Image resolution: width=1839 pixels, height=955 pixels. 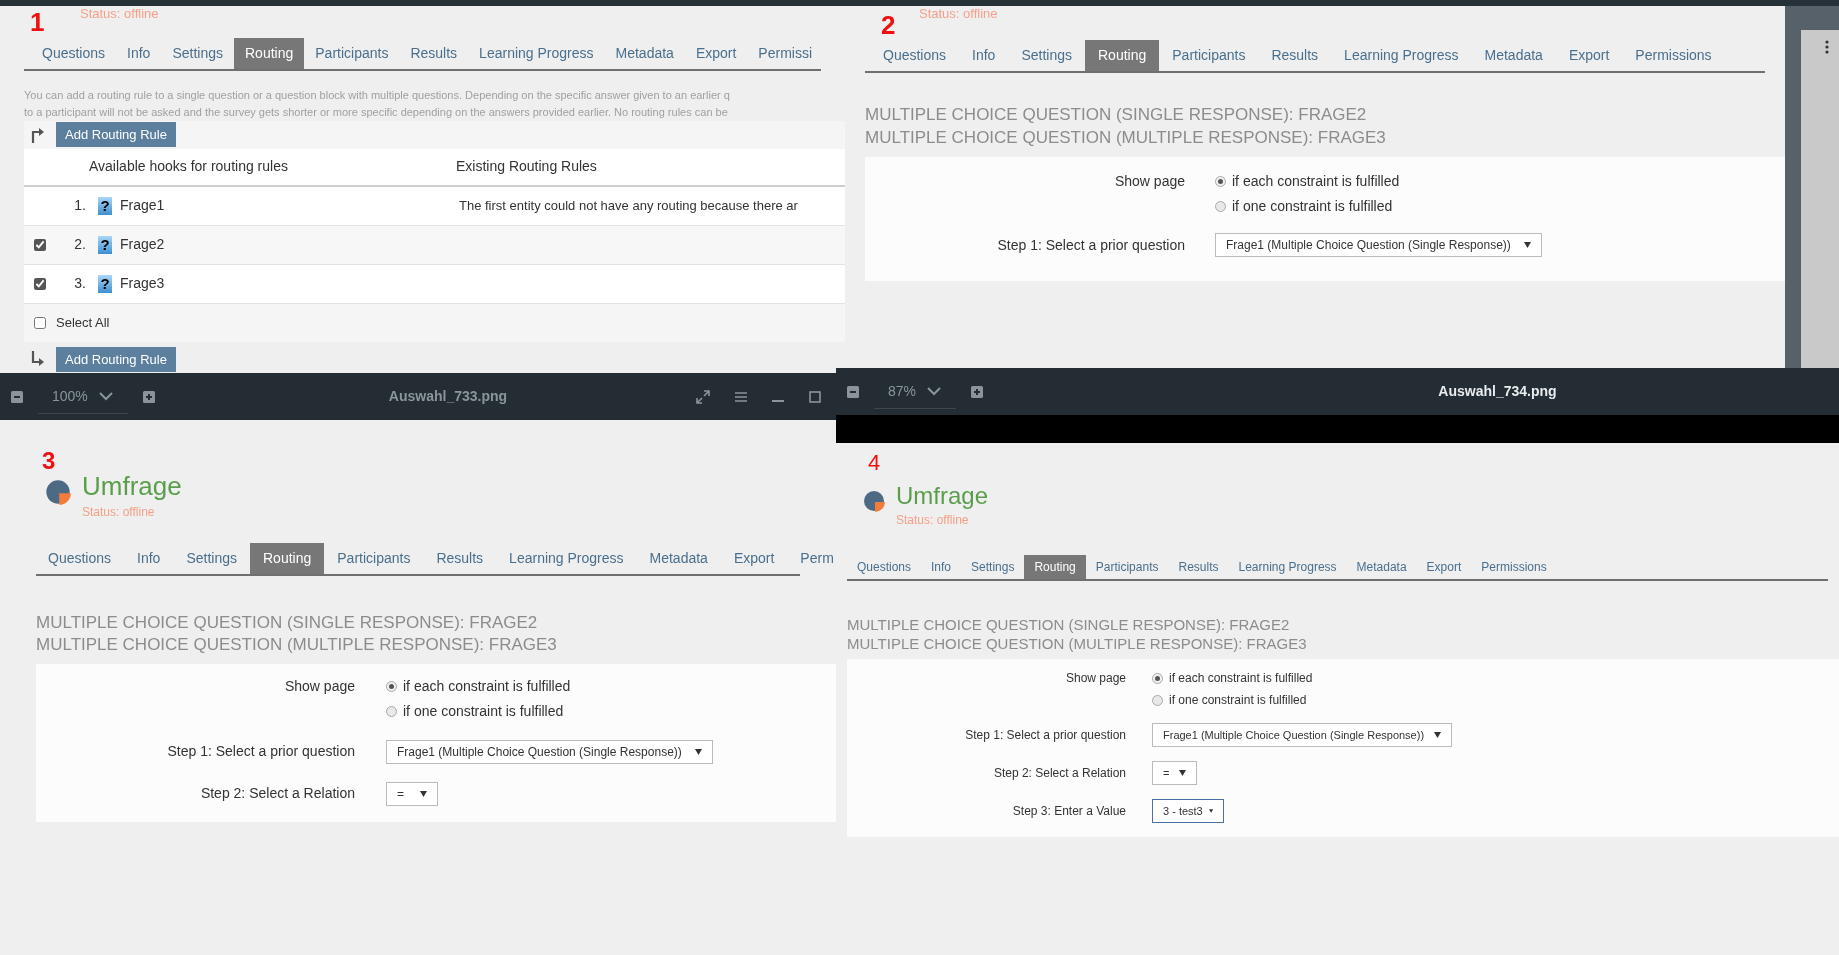 What do you see at coordinates (377, 95) in the screenshot?
I see `intro-text: You can add a routing rule to a single question or a question block with multiple questions. Depending on the specific answer given to an earlier q` at bounding box center [377, 95].